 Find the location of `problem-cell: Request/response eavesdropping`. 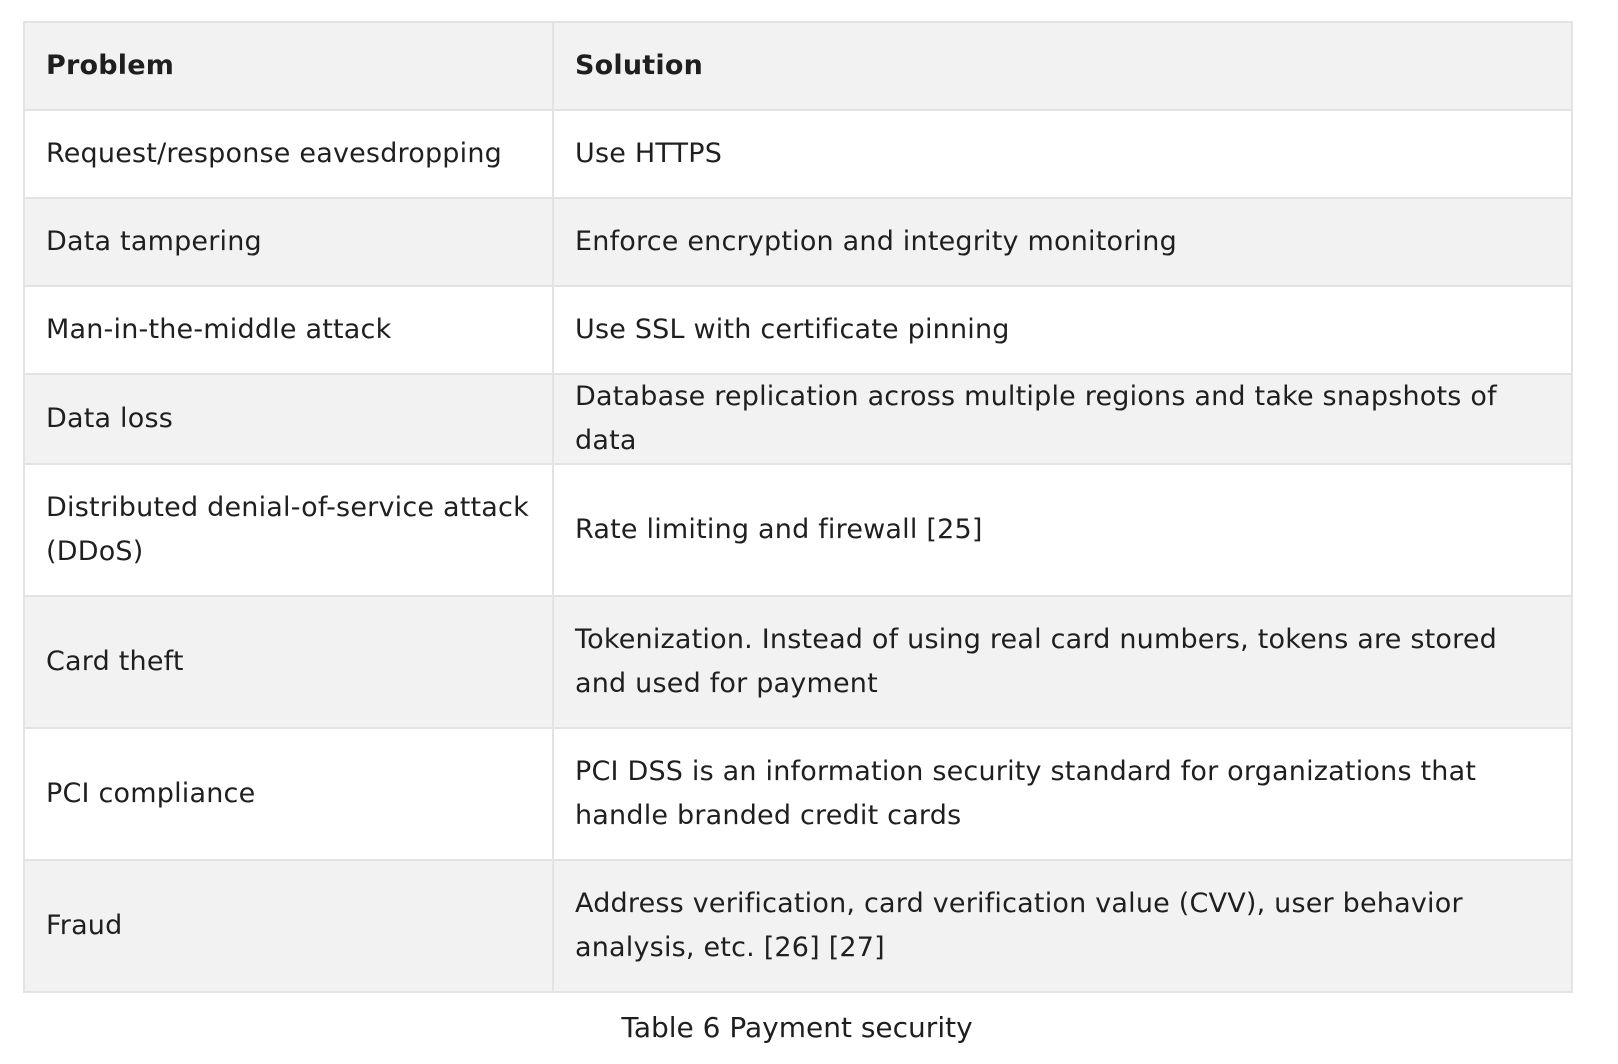

problem-cell: Request/response eavesdropping is located at coordinates (288, 154).